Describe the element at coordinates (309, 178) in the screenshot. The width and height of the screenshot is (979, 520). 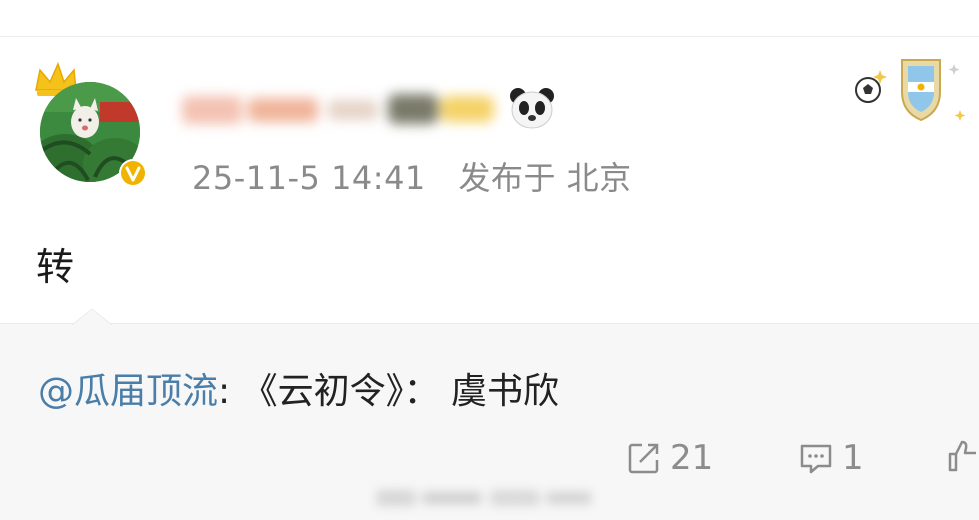
I see `post-timestamp: 25-11-5 14:41` at that location.